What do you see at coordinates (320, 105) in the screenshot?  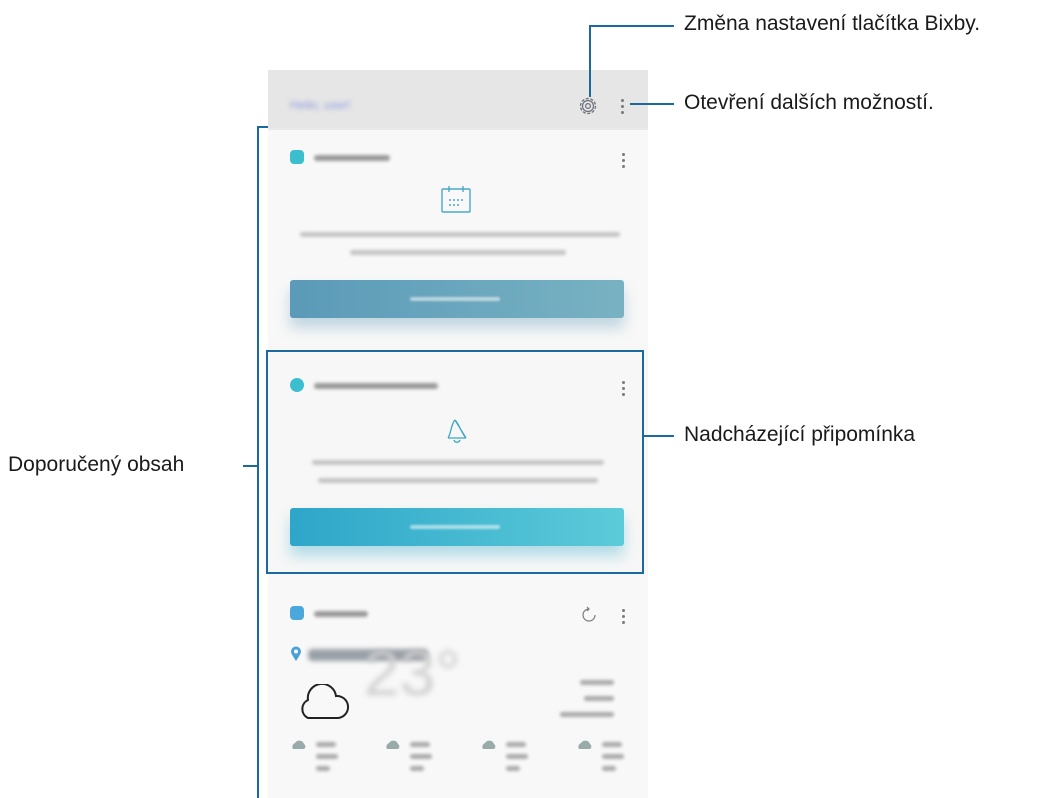 I see `greeting-text: Hello, user!` at bounding box center [320, 105].